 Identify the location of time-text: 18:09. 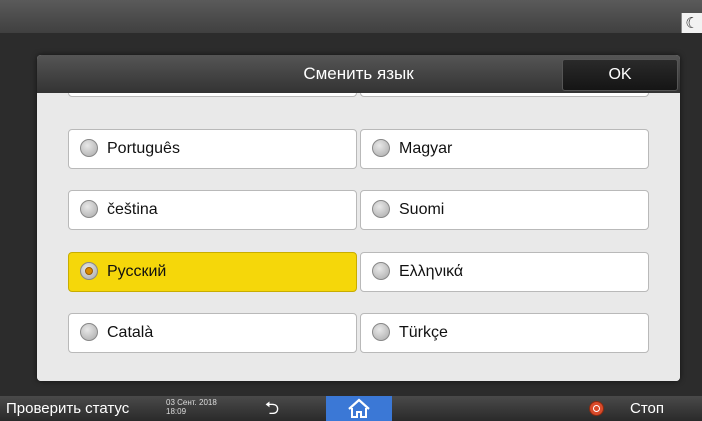
(176, 411).